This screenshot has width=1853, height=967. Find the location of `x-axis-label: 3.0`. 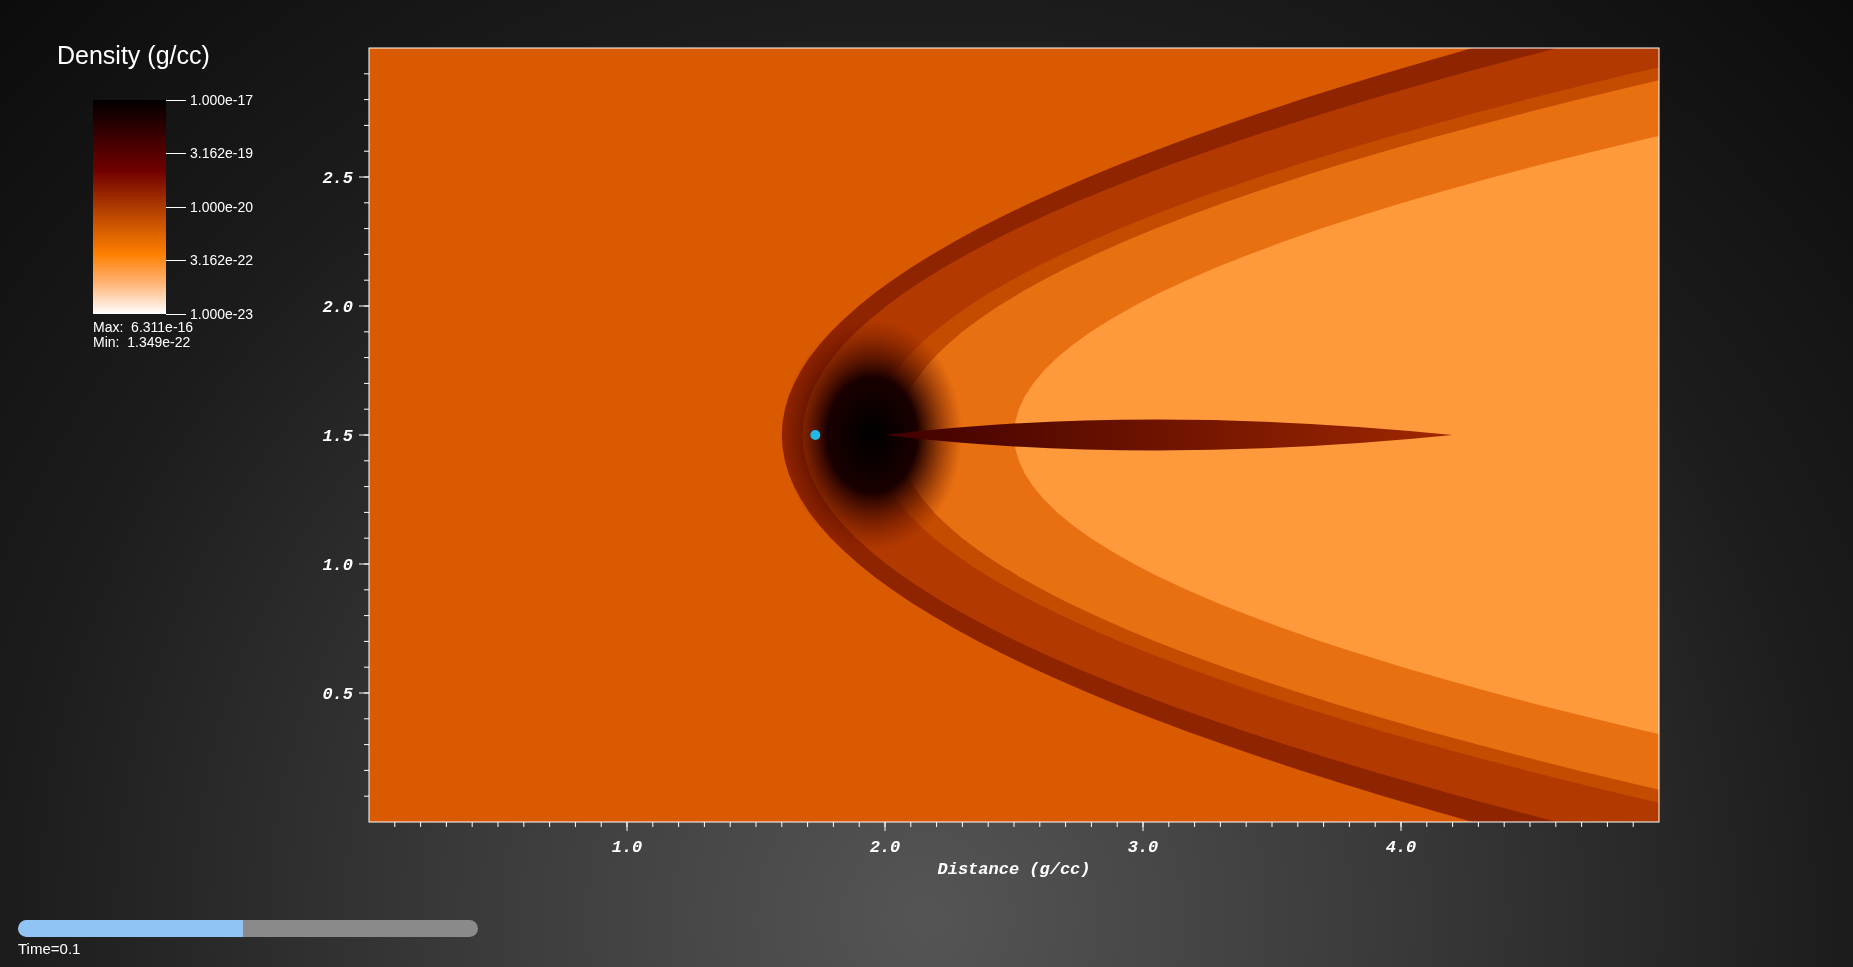

x-axis-label: 3.0 is located at coordinates (1143, 847).